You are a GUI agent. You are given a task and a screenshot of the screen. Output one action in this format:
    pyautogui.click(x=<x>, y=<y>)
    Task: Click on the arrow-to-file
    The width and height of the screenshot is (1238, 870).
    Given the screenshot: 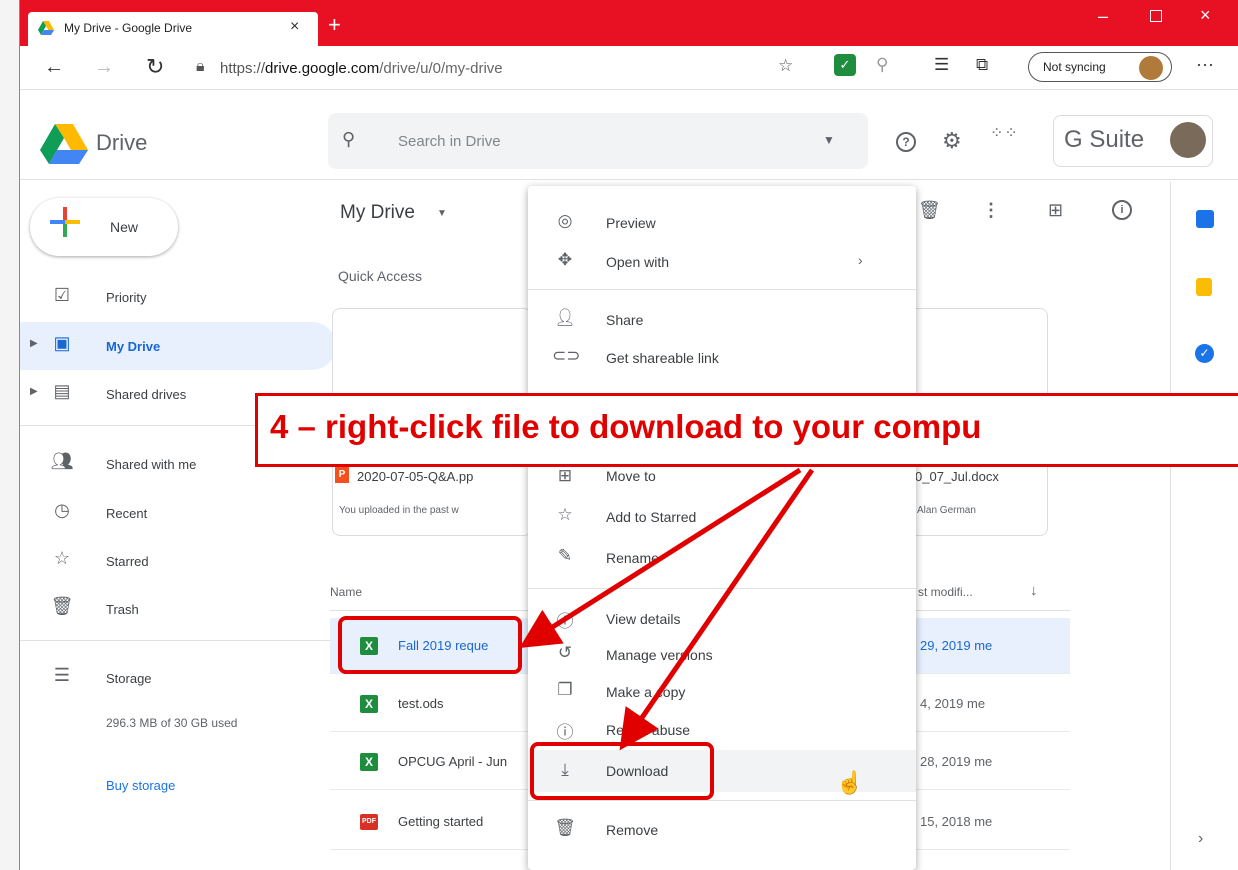 What is the action you would take?
    pyautogui.click(x=660, y=558)
    